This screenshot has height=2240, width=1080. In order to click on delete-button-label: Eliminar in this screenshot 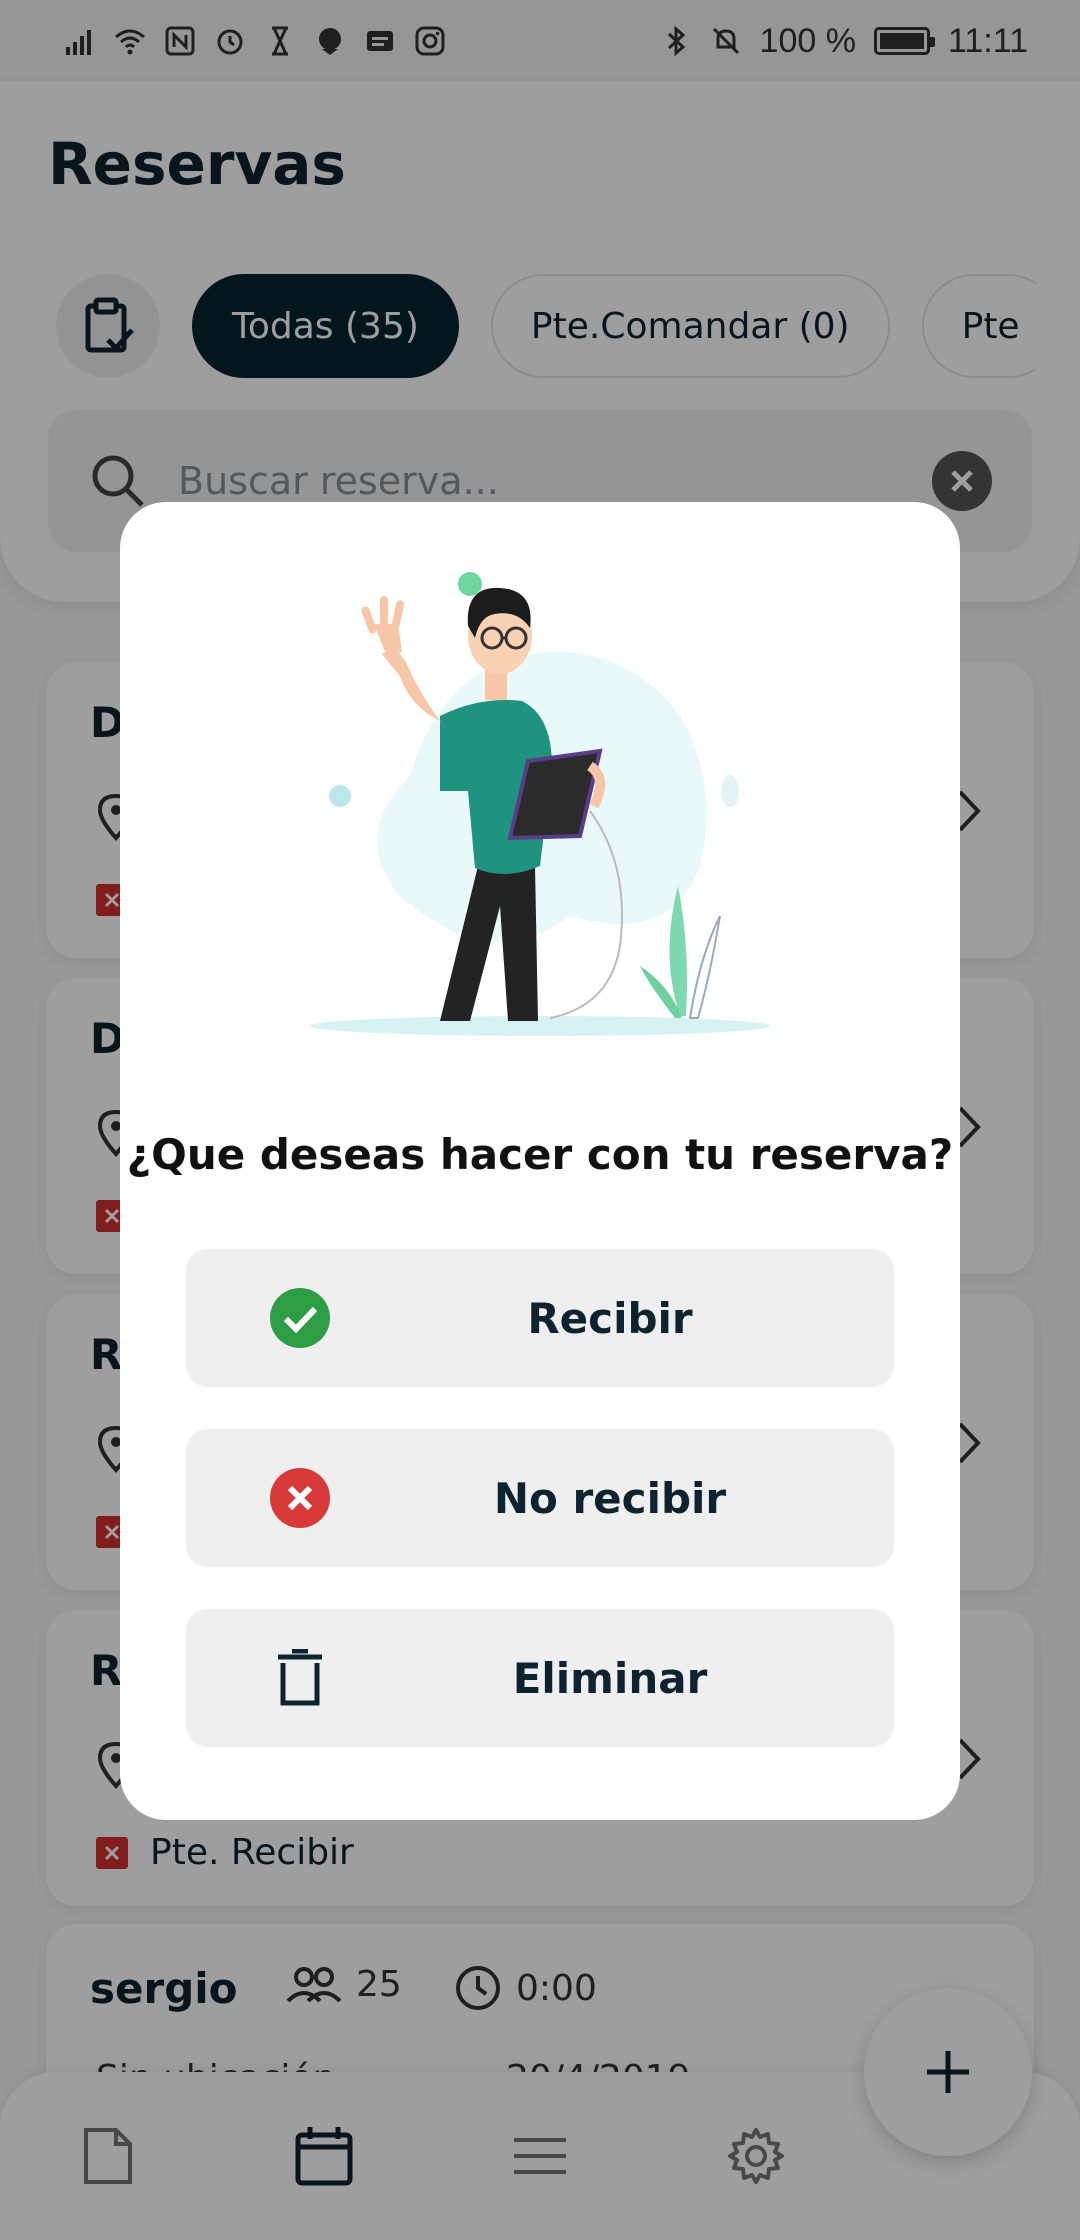, I will do `click(610, 1678)`.